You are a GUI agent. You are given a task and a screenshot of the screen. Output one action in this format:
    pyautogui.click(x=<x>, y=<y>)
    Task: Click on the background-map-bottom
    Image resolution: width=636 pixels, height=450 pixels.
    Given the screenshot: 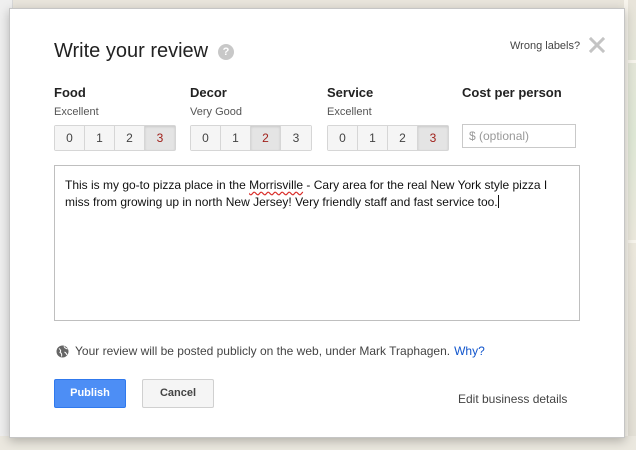 What is the action you would take?
    pyautogui.click(x=318, y=443)
    